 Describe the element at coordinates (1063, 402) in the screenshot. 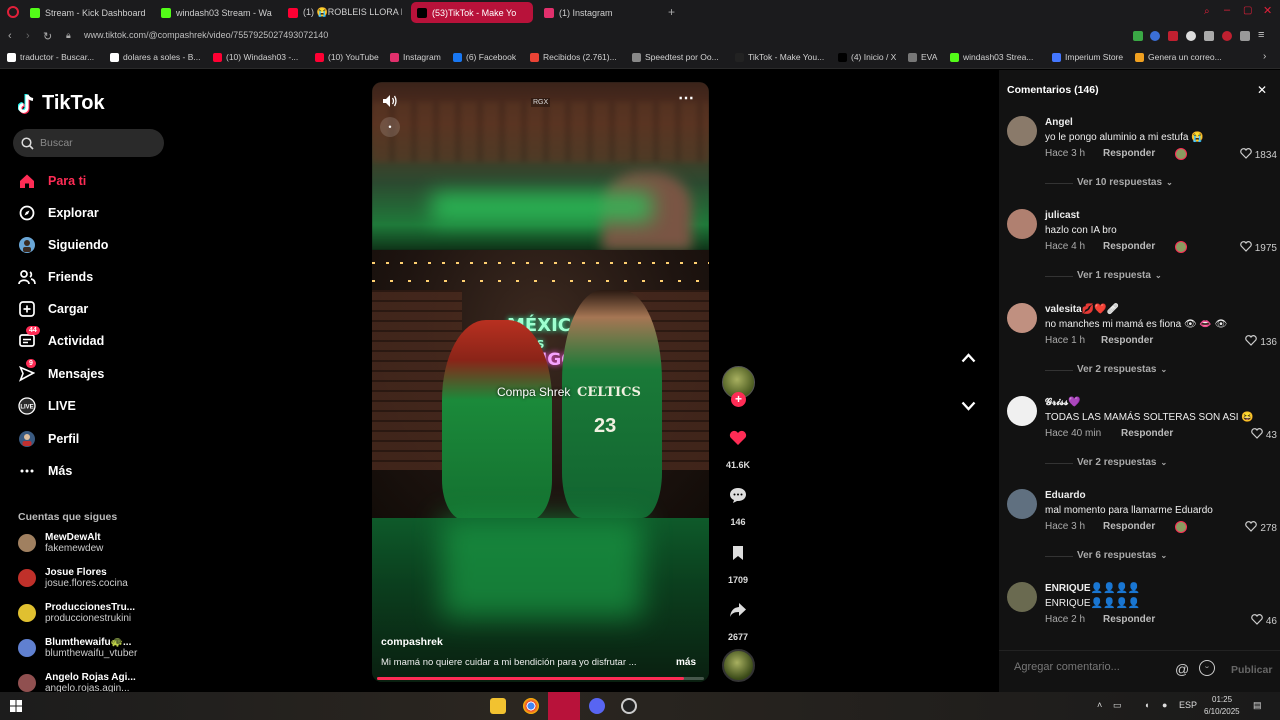

I see `commenter-name: 𝓖𝓻𝓲𝓼𝓼💜` at that location.